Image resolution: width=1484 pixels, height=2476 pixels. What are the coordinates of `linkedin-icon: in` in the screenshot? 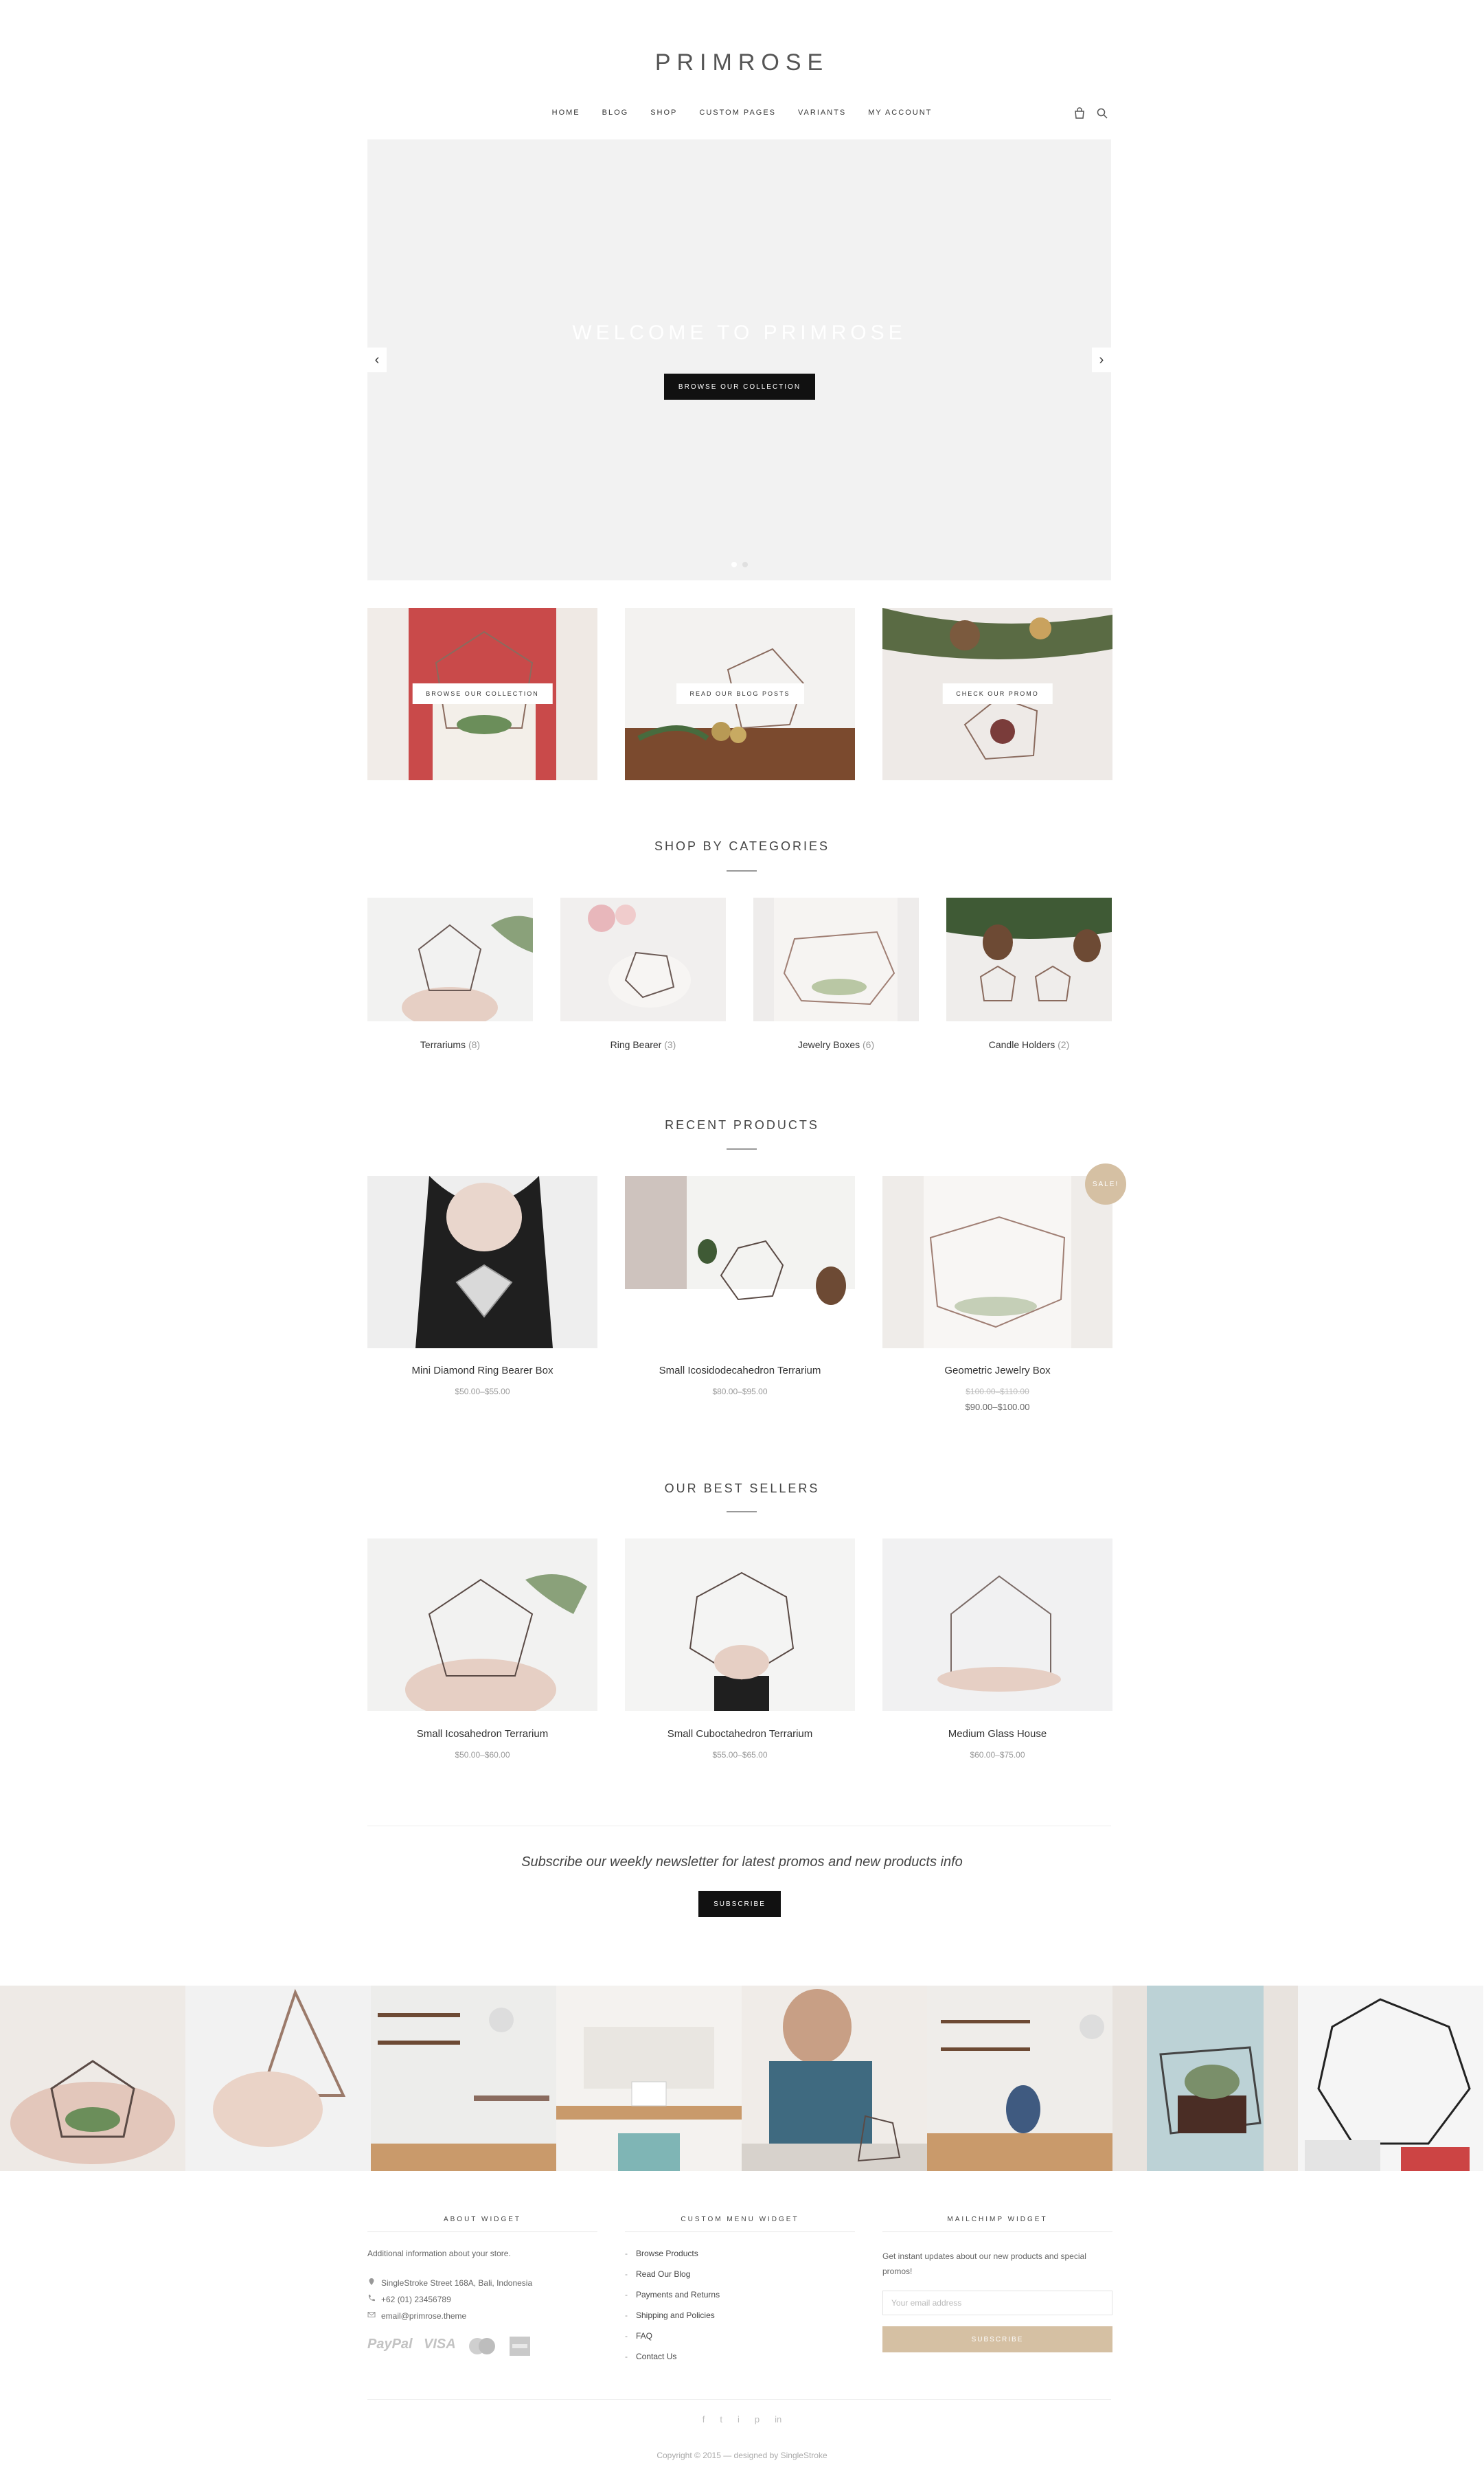 It's located at (778, 2419).